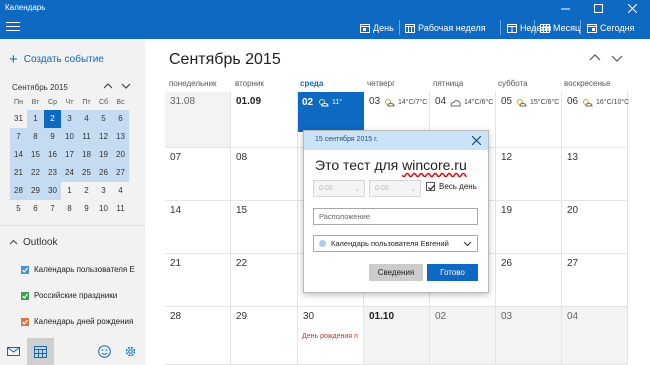  What do you see at coordinates (13, 27) in the screenshot?
I see `hamburger-menu-icon` at bounding box center [13, 27].